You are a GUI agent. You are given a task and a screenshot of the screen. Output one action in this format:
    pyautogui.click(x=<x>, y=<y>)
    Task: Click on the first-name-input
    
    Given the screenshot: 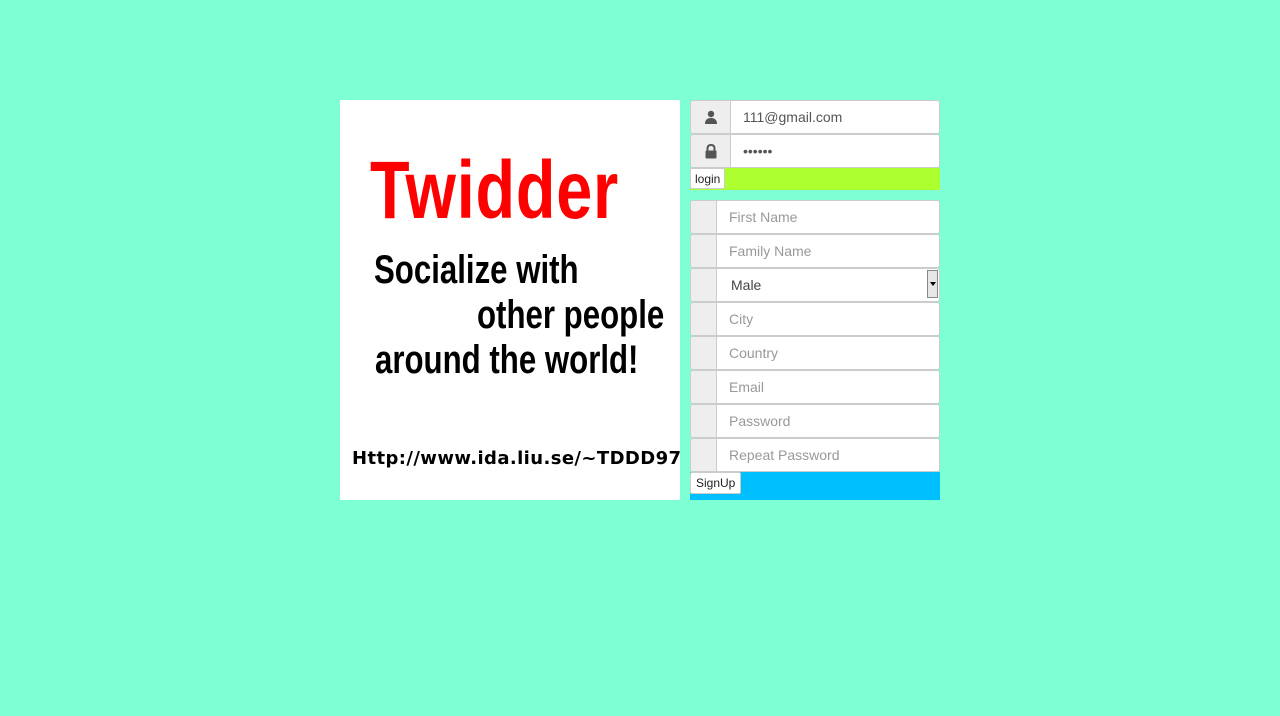 What is the action you would take?
    pyautogui.click(x=828, y=217)
    